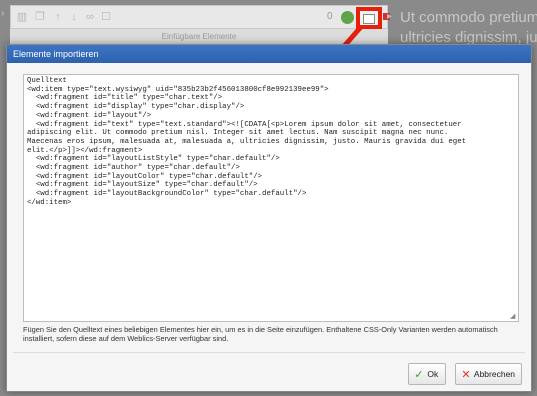  I want to click on ok-label: Ok, so click(433, 374).